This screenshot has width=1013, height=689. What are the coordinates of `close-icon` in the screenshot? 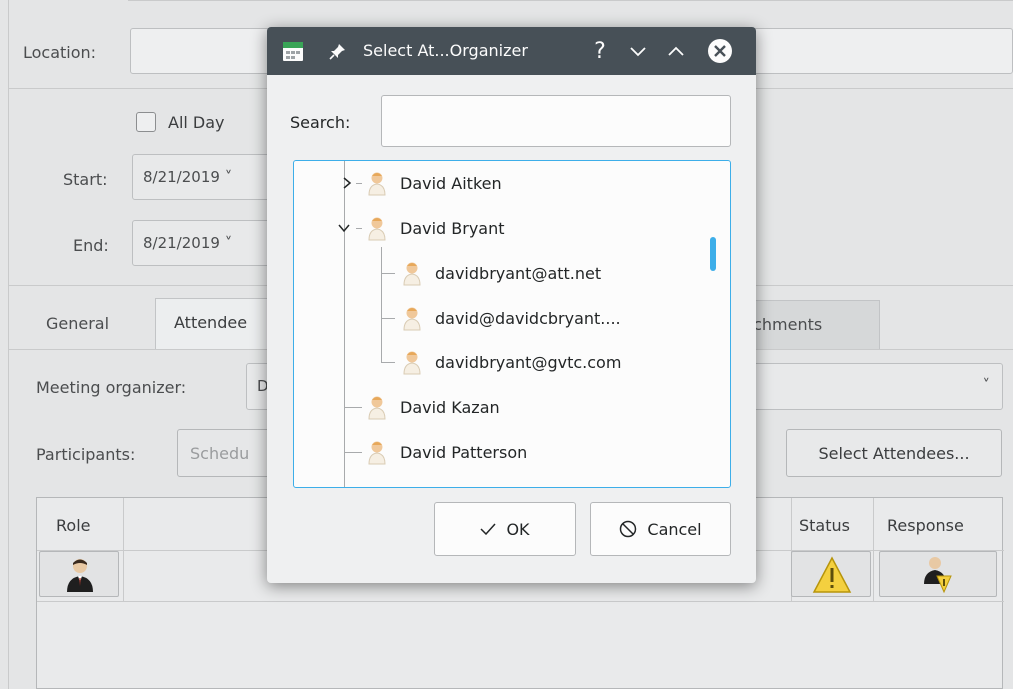 It's located at (720, 51).